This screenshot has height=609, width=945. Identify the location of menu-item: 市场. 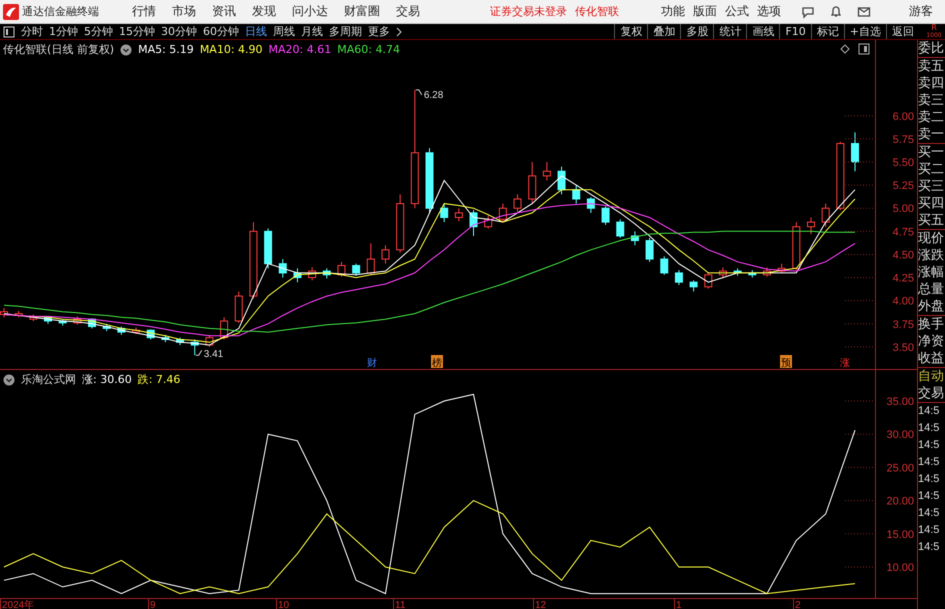
(184, 11).